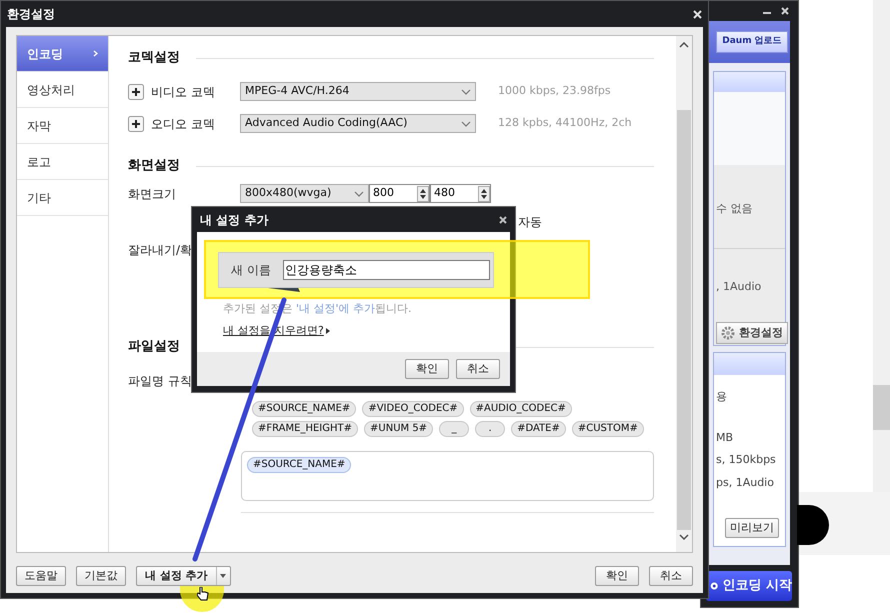 The image size is (890, 613). What do you see at coordinates (251, 270) in the screenshot?
I see `field-label: 새 이름` at bounding box center [251, 270].